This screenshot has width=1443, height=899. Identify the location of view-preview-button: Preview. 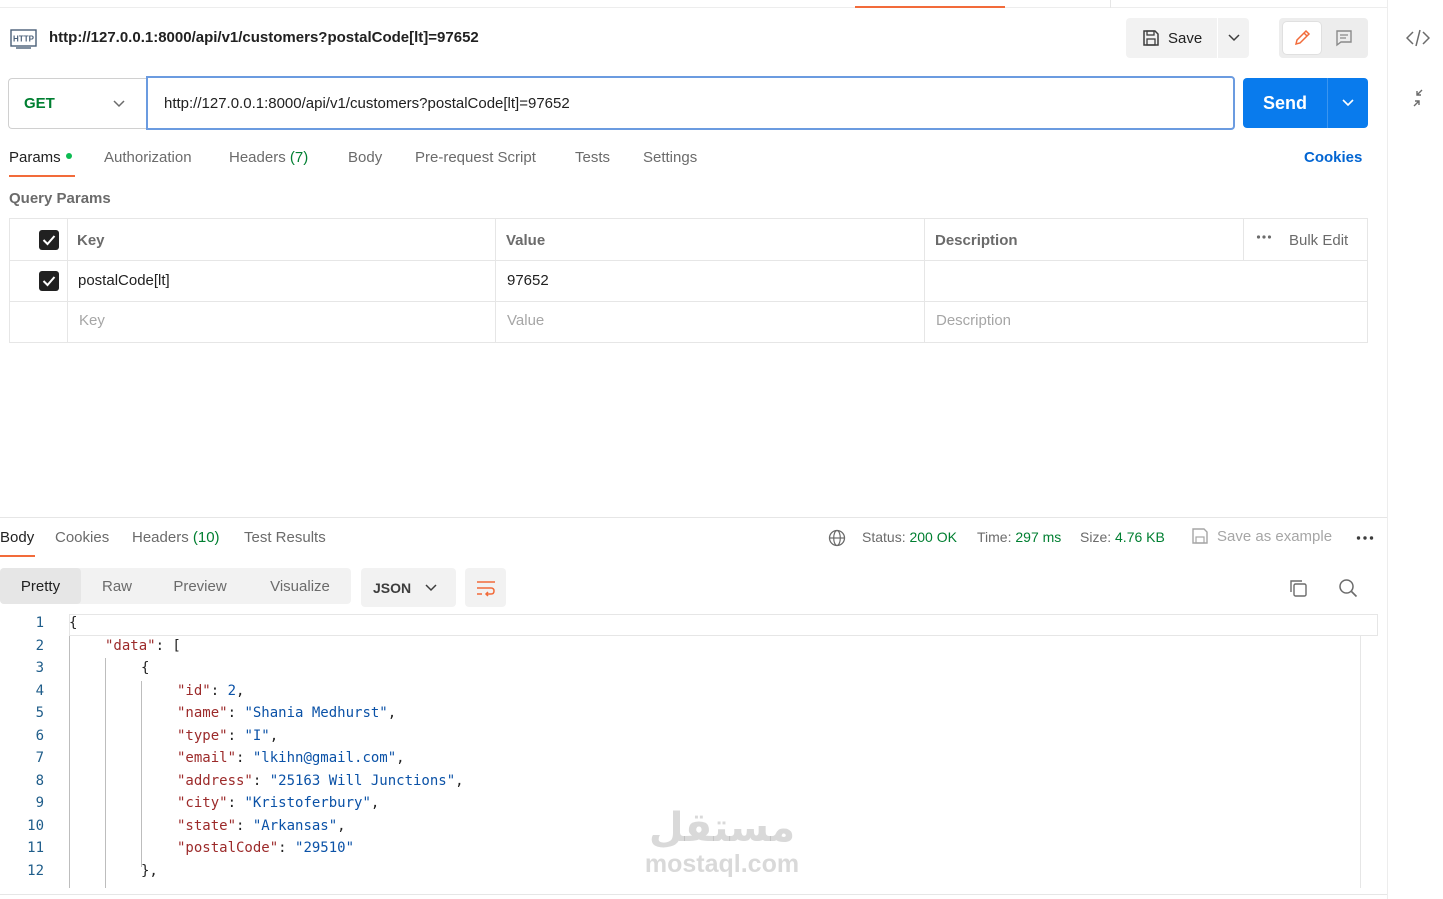
(200, 586).